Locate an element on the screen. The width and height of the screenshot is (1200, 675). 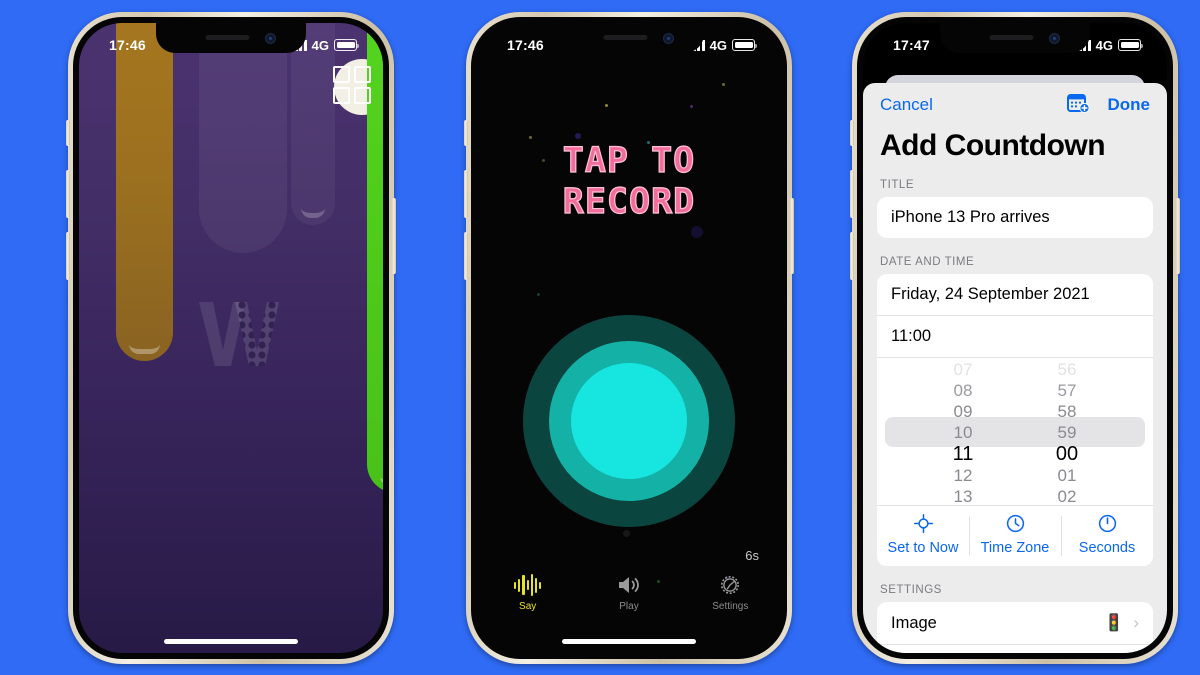
tab-bar: Say Play Settings is located at coordinates (629, 601).